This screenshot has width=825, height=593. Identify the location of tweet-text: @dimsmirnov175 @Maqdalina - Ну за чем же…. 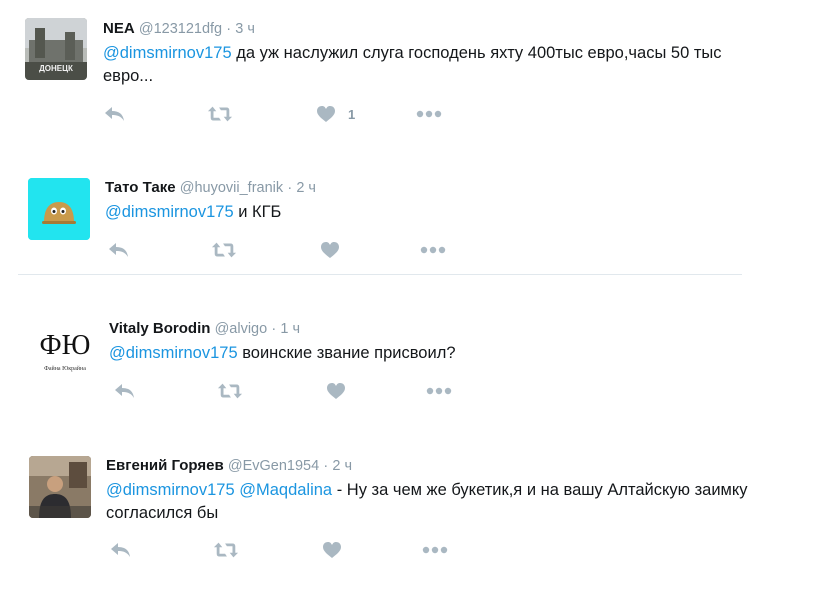
(440, 502).